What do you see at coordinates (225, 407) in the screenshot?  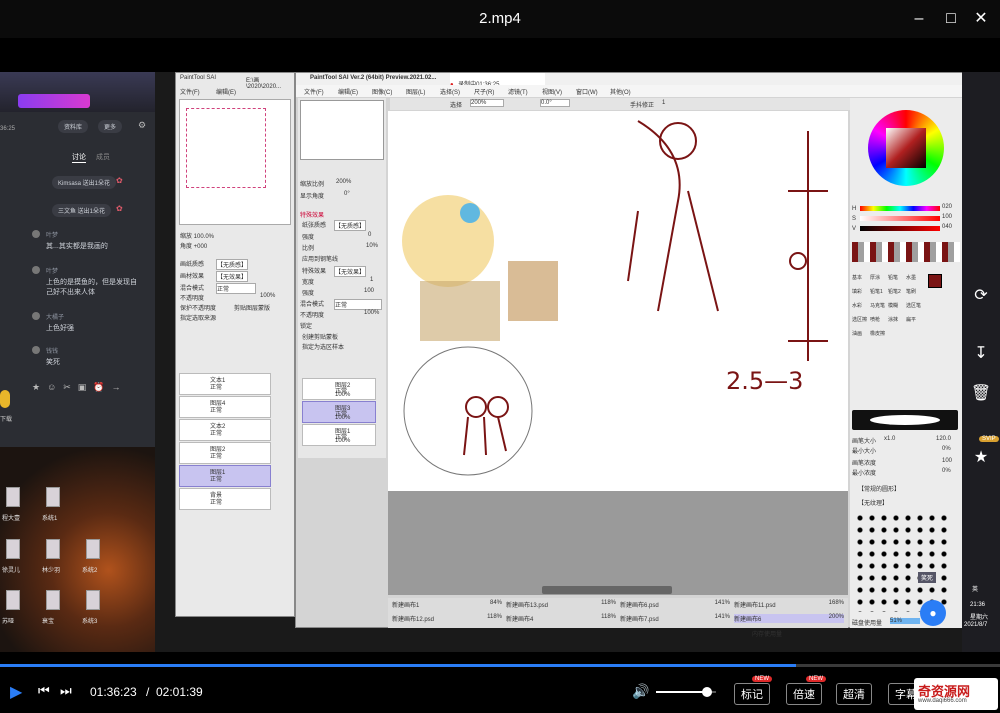 I see `layer-item: 图层4 正常` at bounding box center [225, 407].